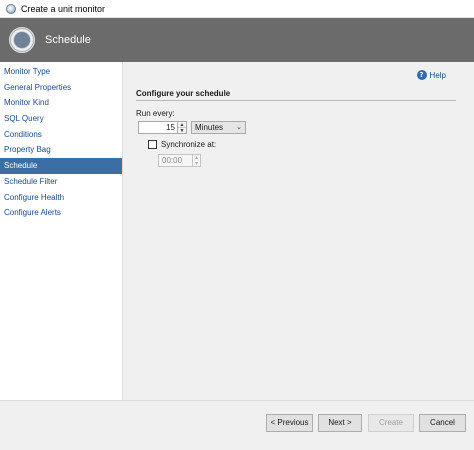 This screenshot has width=474, height=450. Describe the element at coordinates (61, 72) in the screenshot. I see `nav-item-monitor-type: Monitor Type` at that location.